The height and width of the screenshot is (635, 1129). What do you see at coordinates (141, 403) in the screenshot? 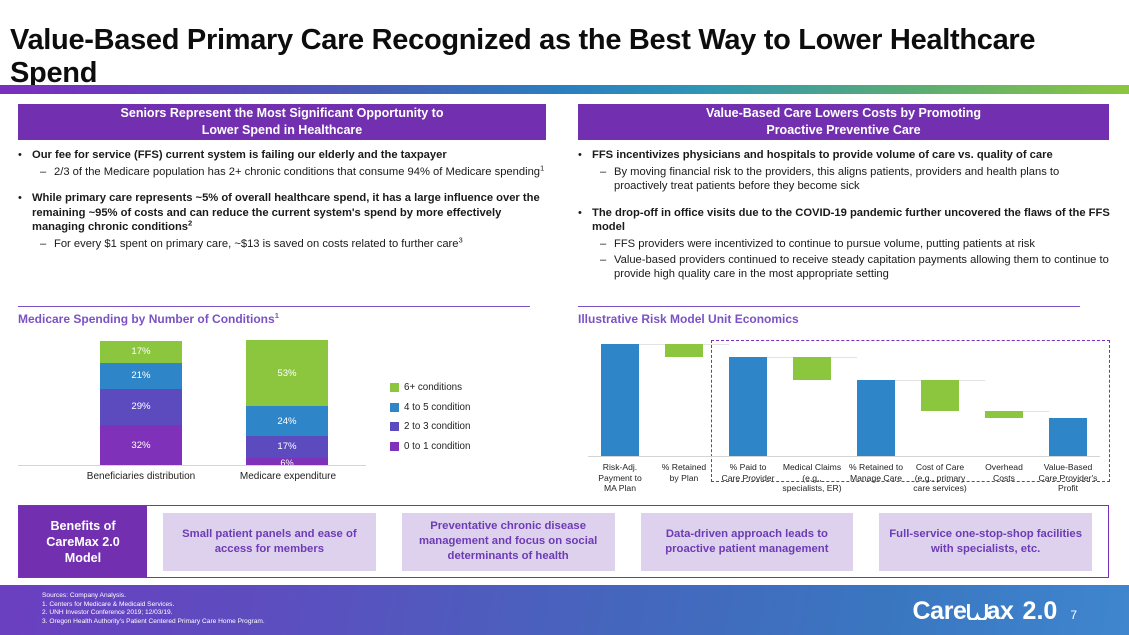
I see `stacked-bar-beneficiaries: 17% 21% 29% 32%` at bounding box center [141, 403].